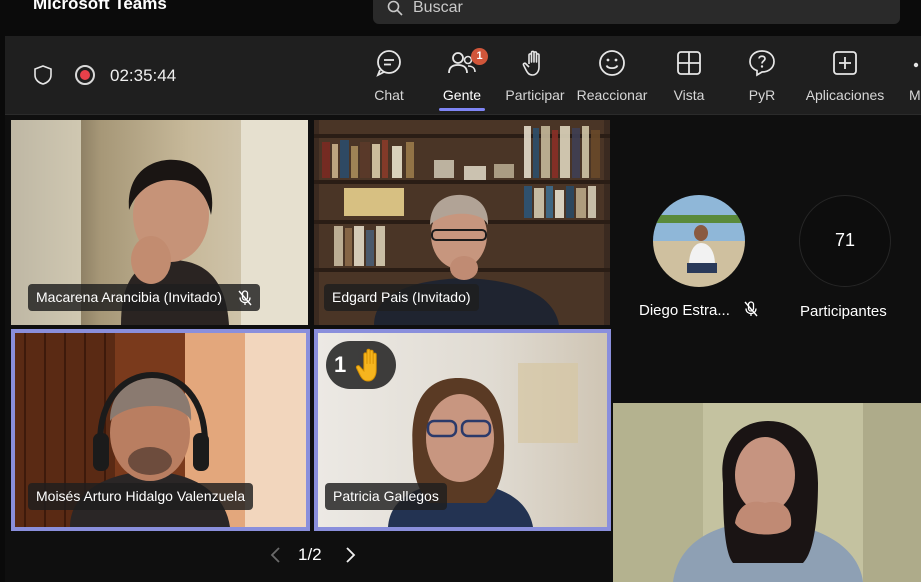 The height and width of the screenshot is (582, 921). Describe the element at coordinates (43, 75) in the screenshot. I see `shield-icon` at that location.